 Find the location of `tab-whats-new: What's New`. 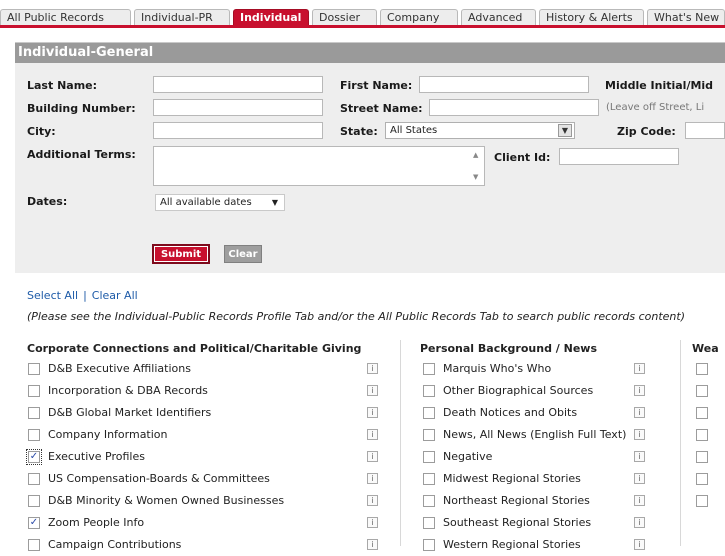

tab-whats-new: What's New is located at coordinates (686, 17).